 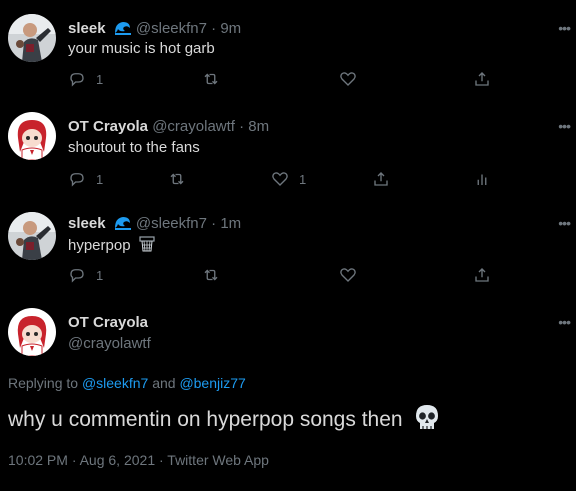 I want to click on basketball-hoop-icon, so click(x=147, y=244).